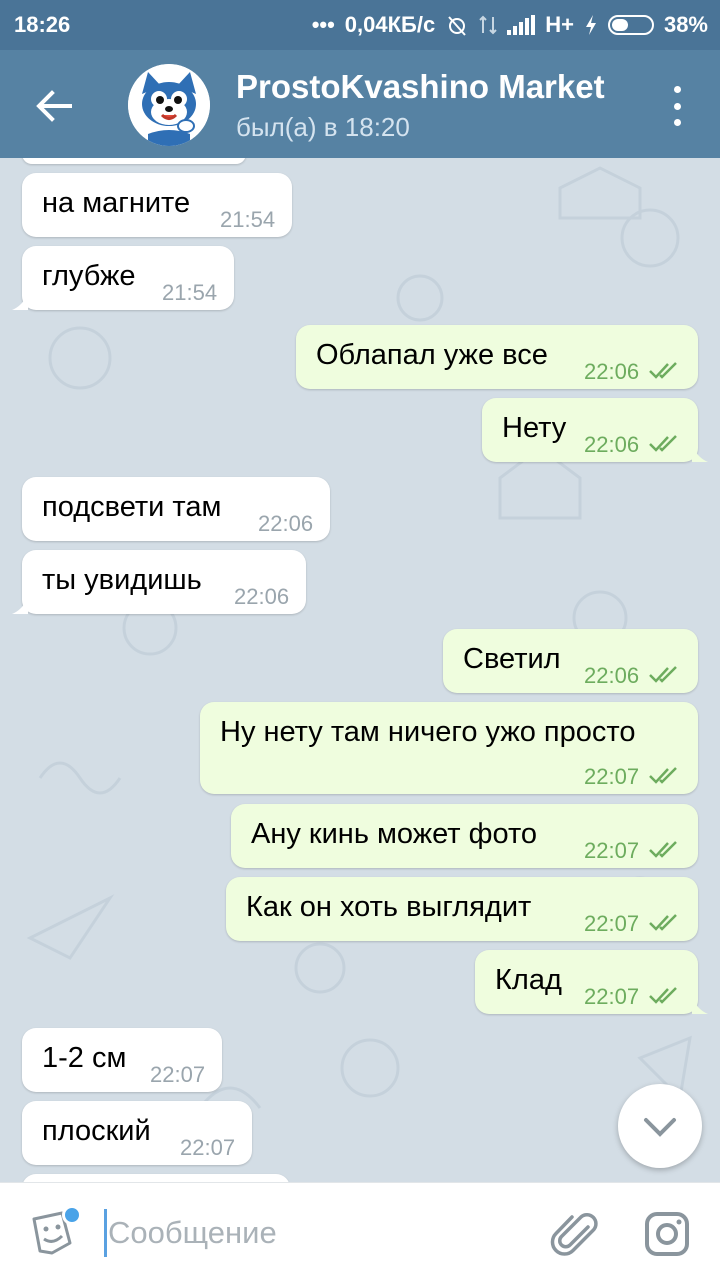  I want to click on message-text: Клад, so click(528, 980).